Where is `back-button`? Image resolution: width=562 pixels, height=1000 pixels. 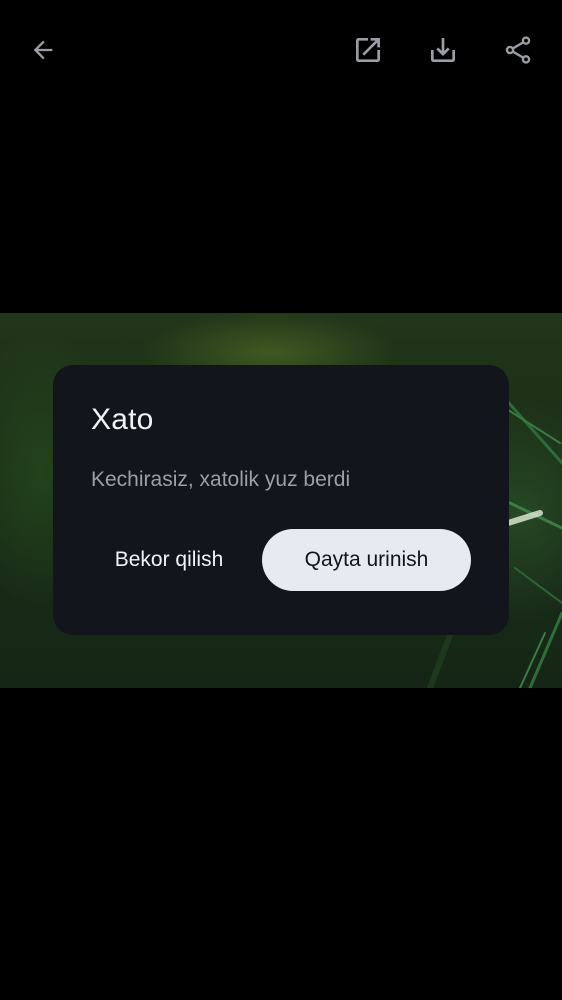 back-button is located at coordinates (43, 50).